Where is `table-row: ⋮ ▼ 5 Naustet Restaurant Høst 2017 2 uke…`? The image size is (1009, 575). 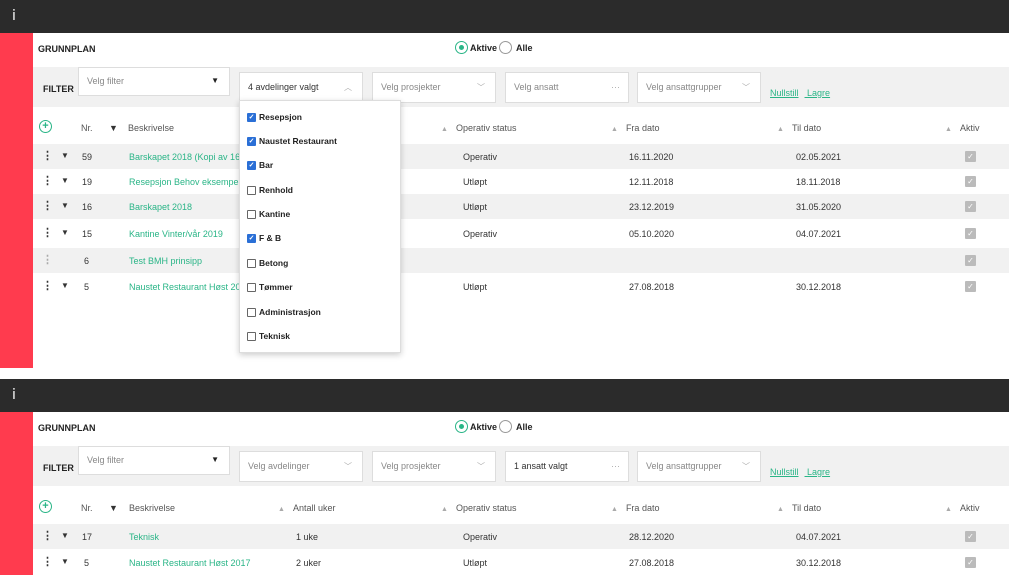 table-row: ⋮ ▼ 5 Naustet Restaurant Høst 2017 2 uke… is located at coordinates (521, 562).